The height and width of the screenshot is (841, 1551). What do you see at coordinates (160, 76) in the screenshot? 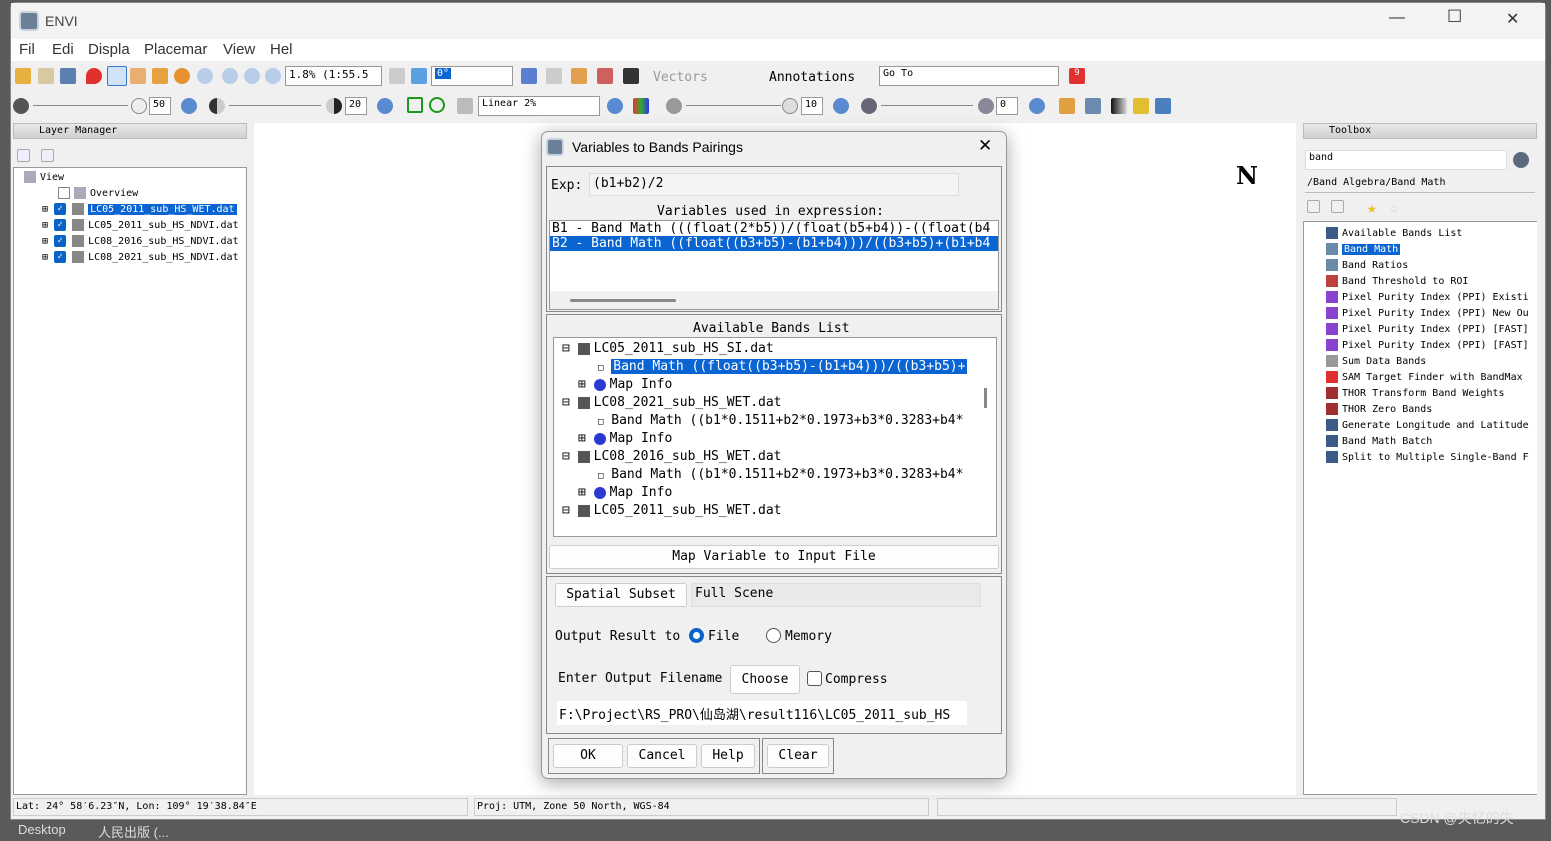
I see `fly-icon` at bounding box center [160, 76].